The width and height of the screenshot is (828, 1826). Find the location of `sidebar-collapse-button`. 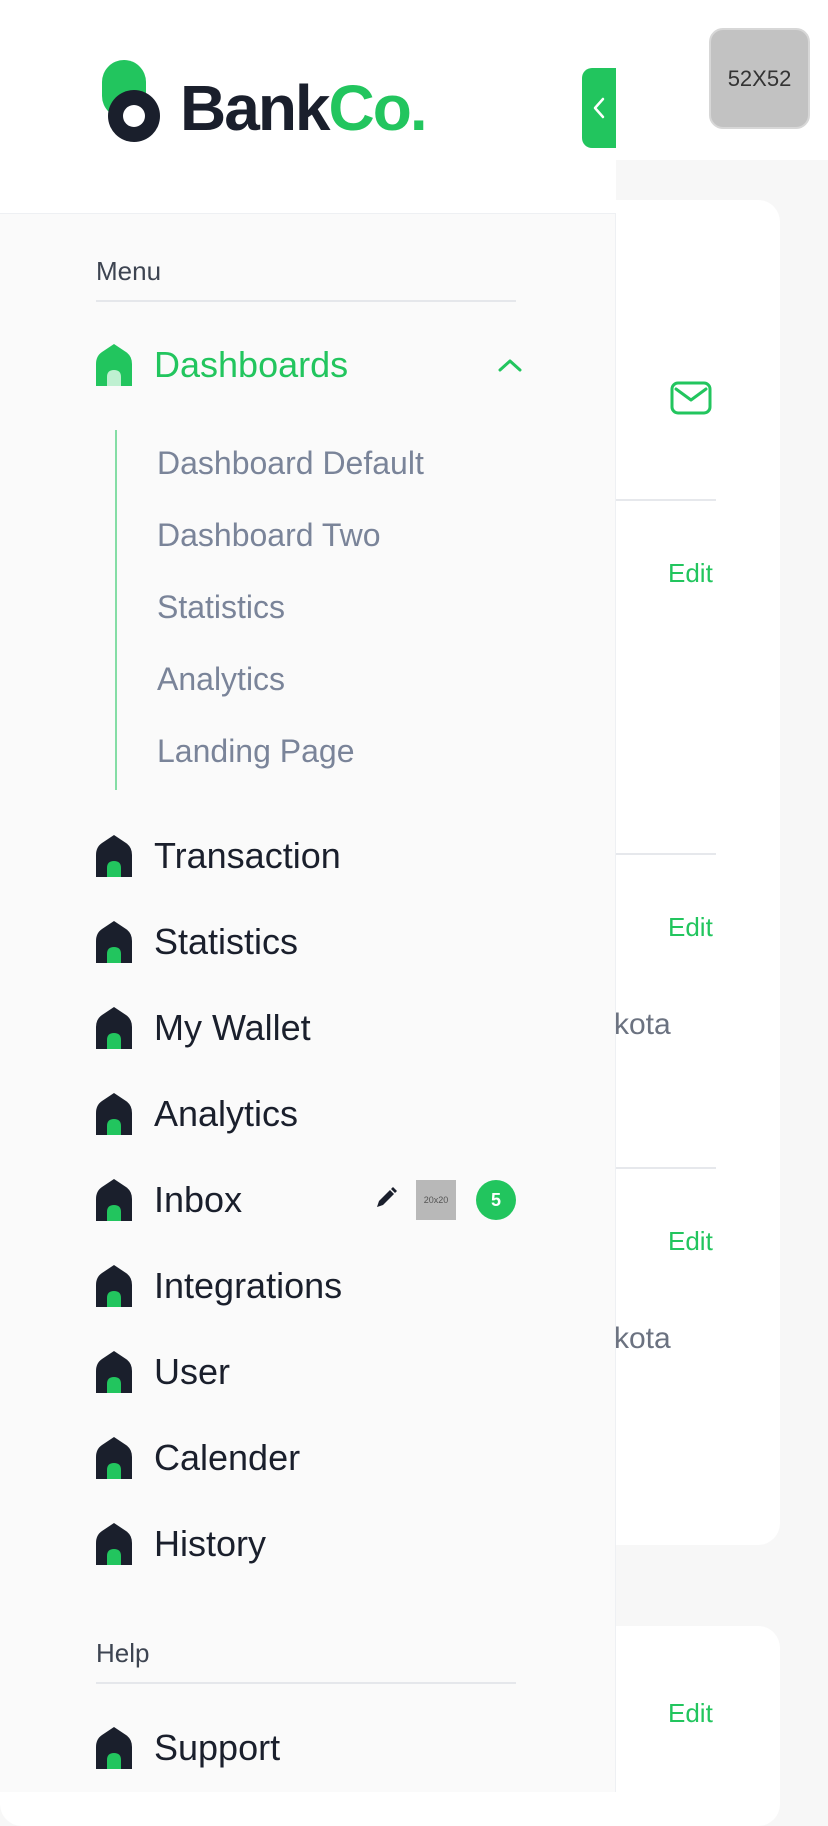

sidebar-collapse-button is located at coordinates (599, 108).